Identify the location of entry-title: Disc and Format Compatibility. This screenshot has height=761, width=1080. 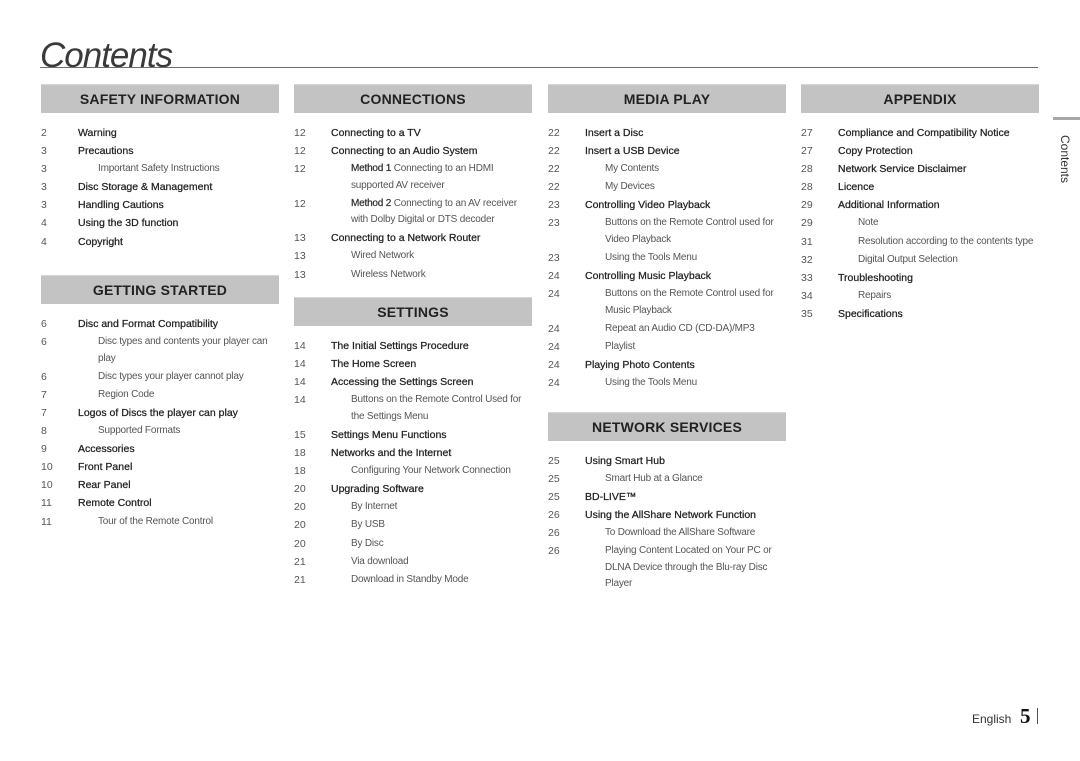
(178, 324).